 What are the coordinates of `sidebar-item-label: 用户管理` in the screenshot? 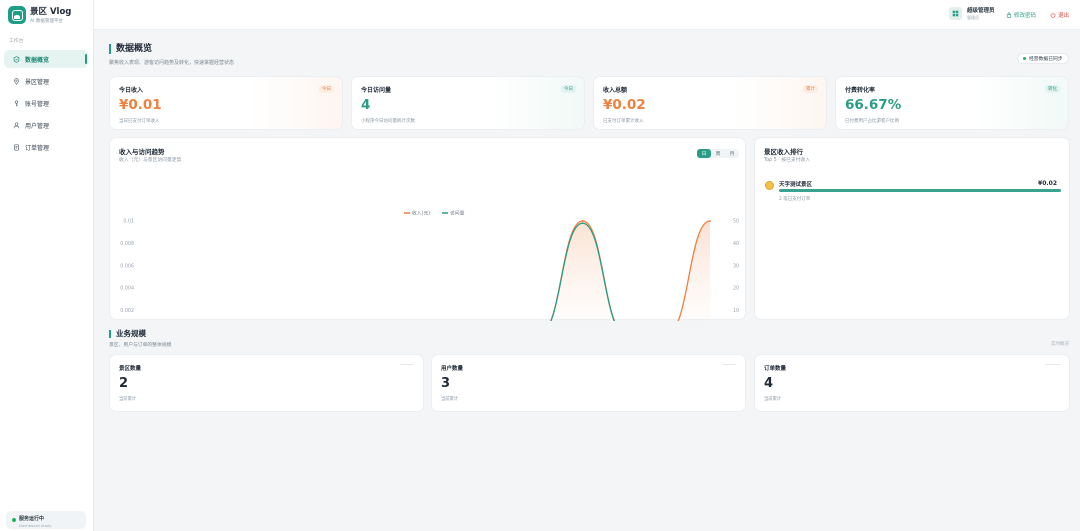 It's located at (37, 126).